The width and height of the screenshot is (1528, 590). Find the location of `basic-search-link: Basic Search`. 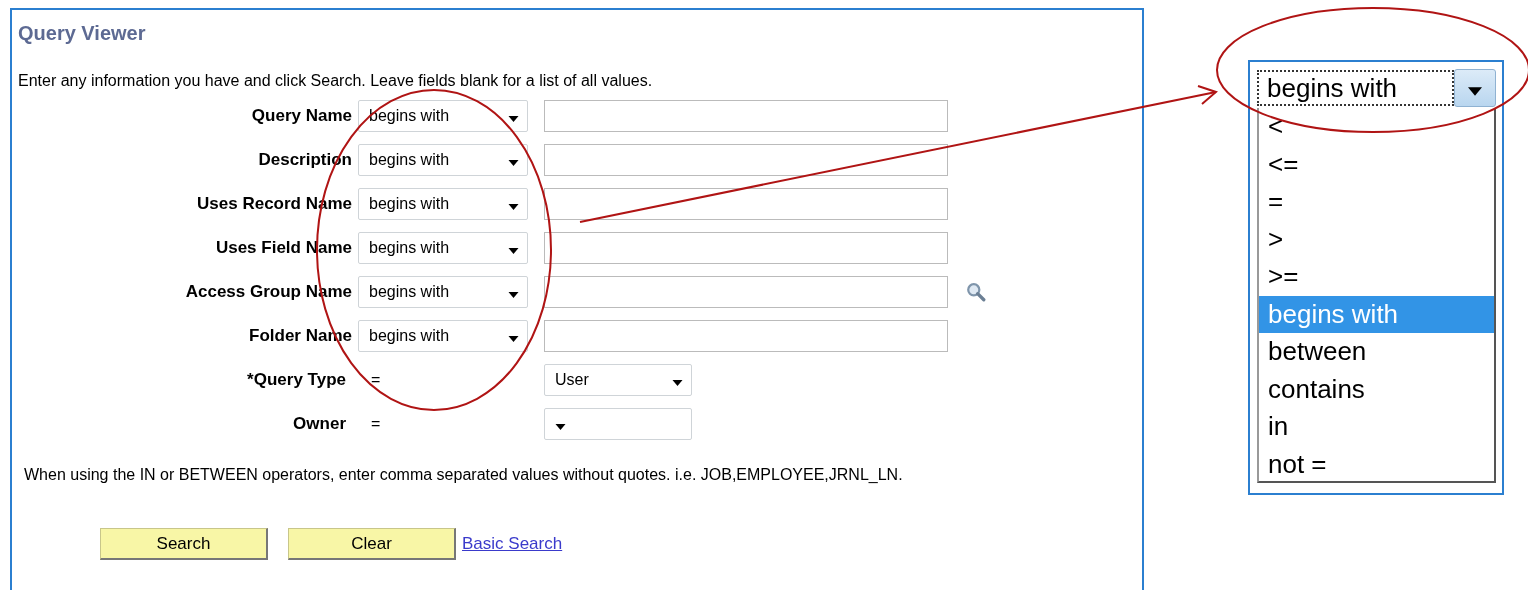

basic-search-link: Basic Search is located at coordinates (512, 544).